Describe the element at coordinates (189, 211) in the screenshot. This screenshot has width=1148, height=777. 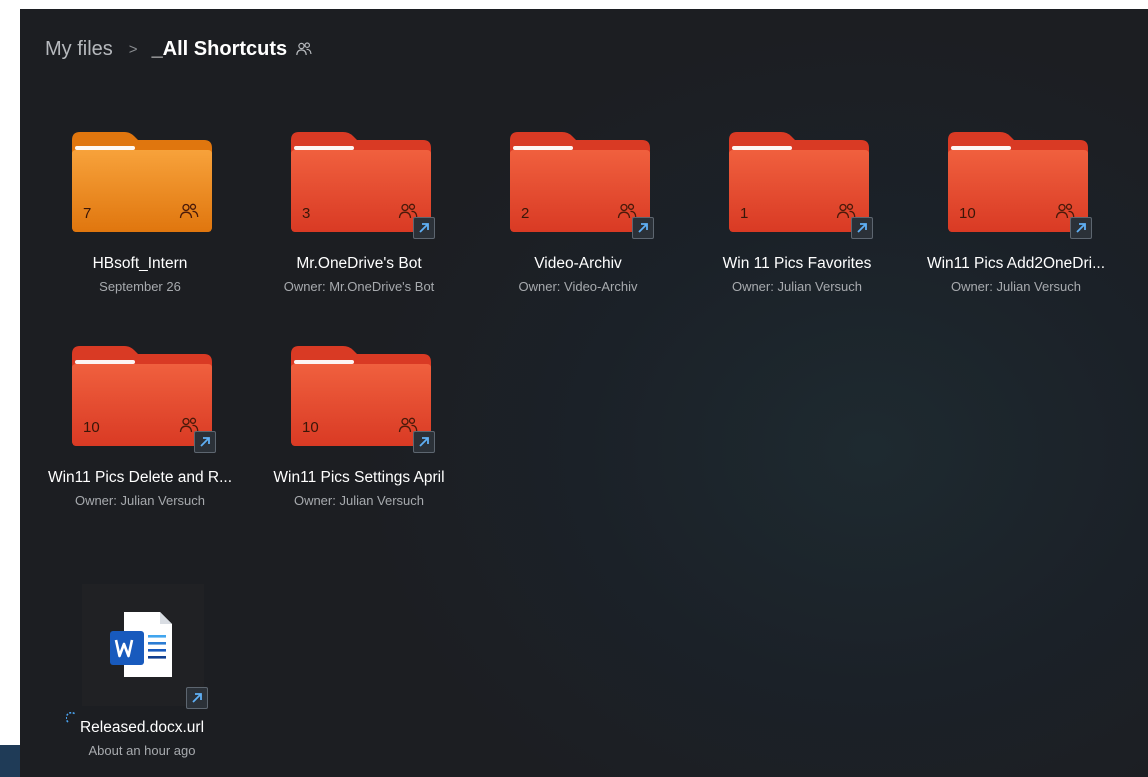
I see `shared-people-icon` at that location.